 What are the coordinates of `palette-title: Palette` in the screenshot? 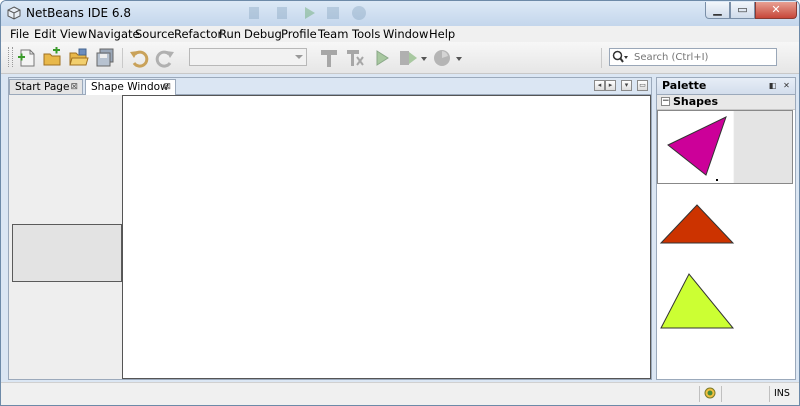 It's located at (684, 85).